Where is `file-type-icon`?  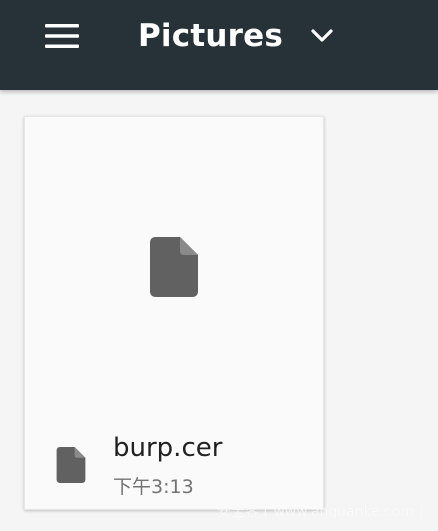 file-type-icon is located at coordinates (71, 467).